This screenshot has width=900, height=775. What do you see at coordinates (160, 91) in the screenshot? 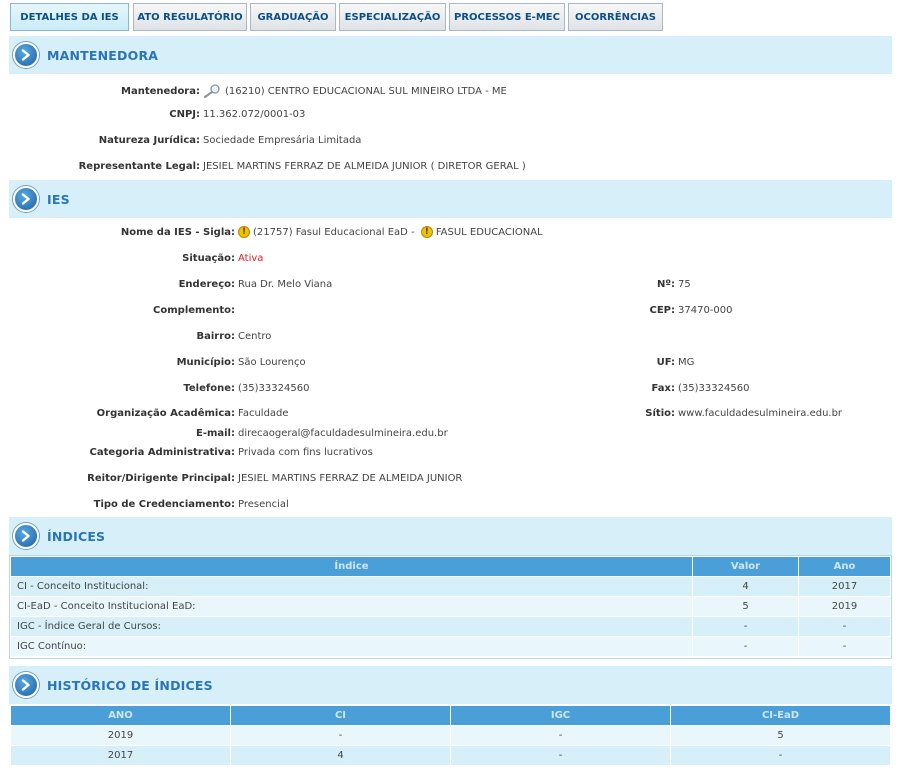
I see `field-label: Mantenedora:` at bounding box center [160, 91].